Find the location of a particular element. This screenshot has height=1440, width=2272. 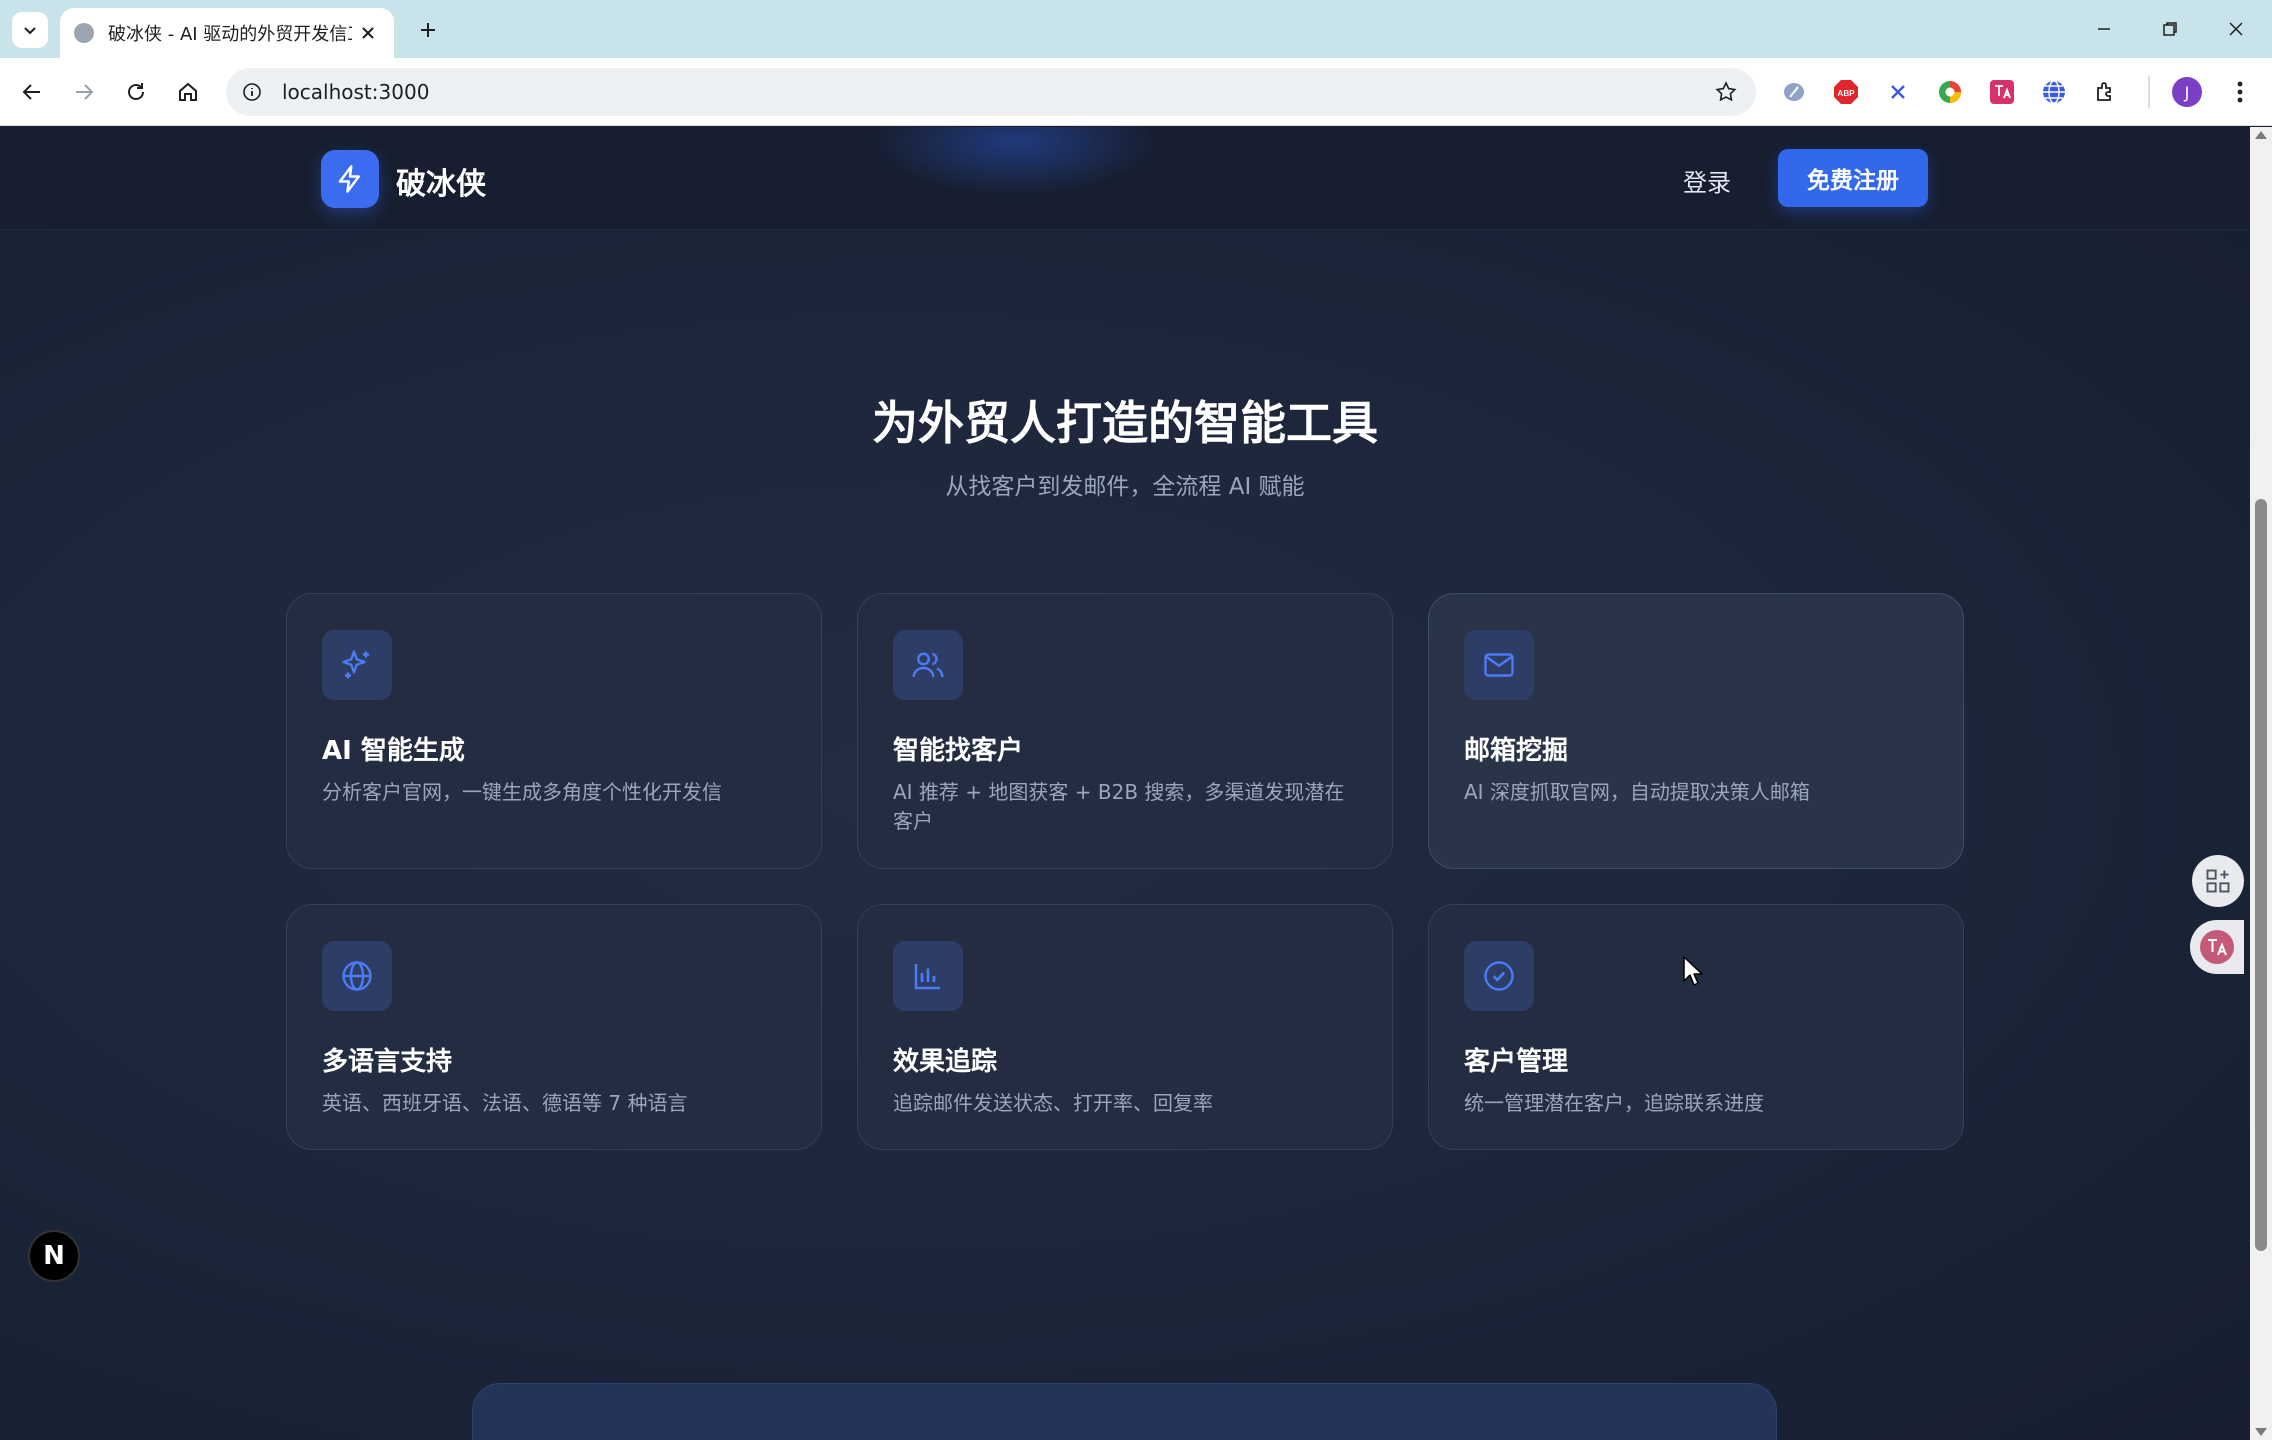

window-minimize-button is located at coordinates (2104, 29).